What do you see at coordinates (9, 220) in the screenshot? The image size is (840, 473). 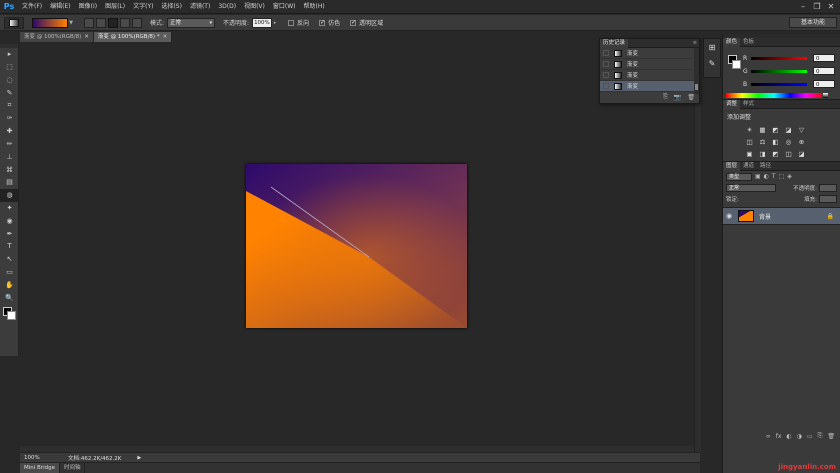 I see `dodge-tool-icon: ◉` at bounding box center [9, 220].